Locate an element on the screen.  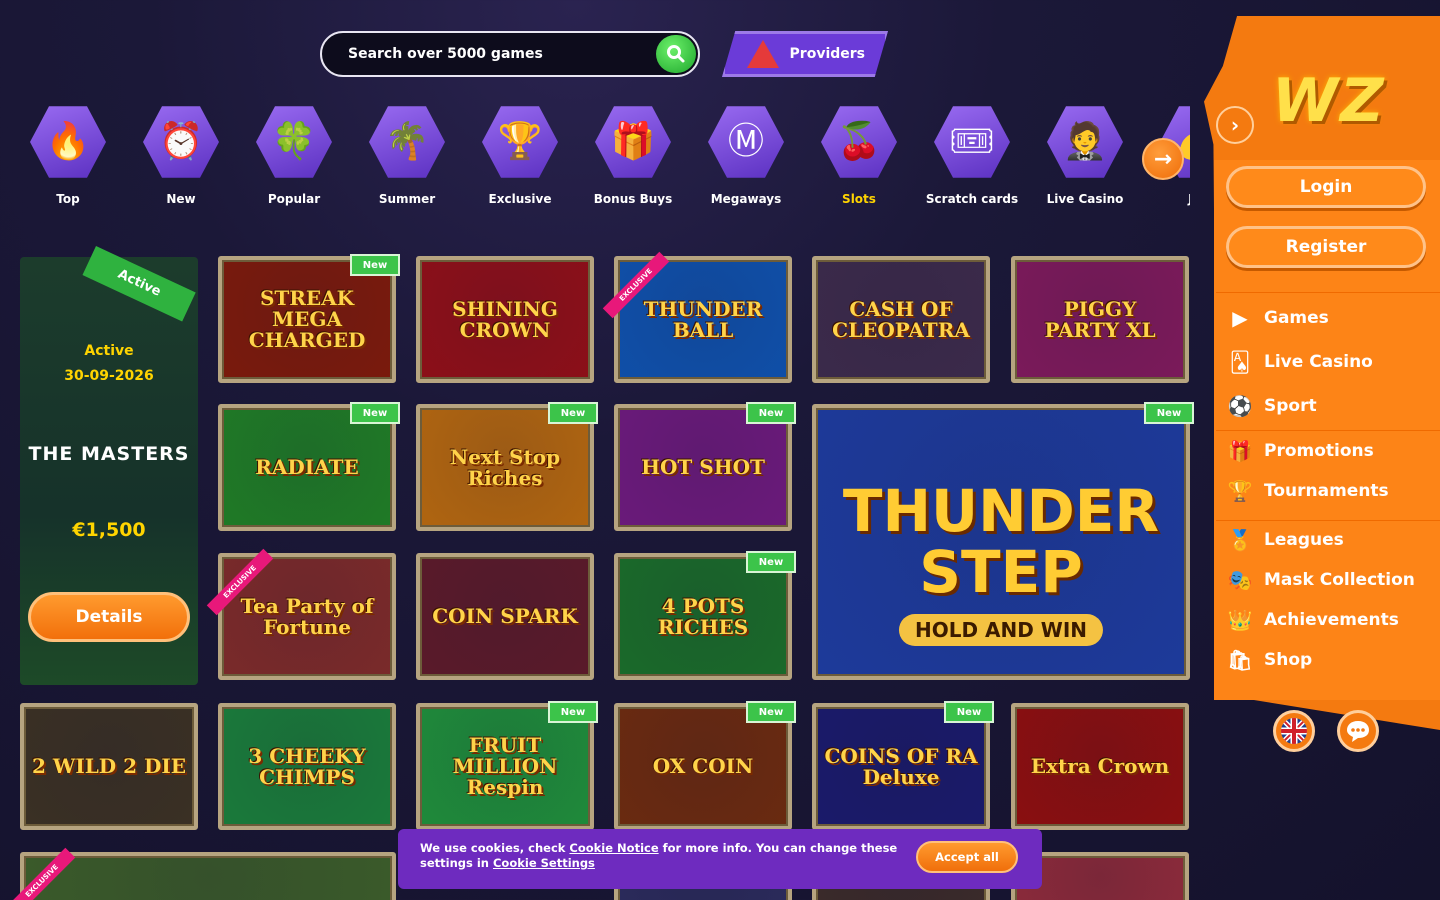
menu-item-live-casino: 🂡 Live Casino is located at coordinates (1333, 362).